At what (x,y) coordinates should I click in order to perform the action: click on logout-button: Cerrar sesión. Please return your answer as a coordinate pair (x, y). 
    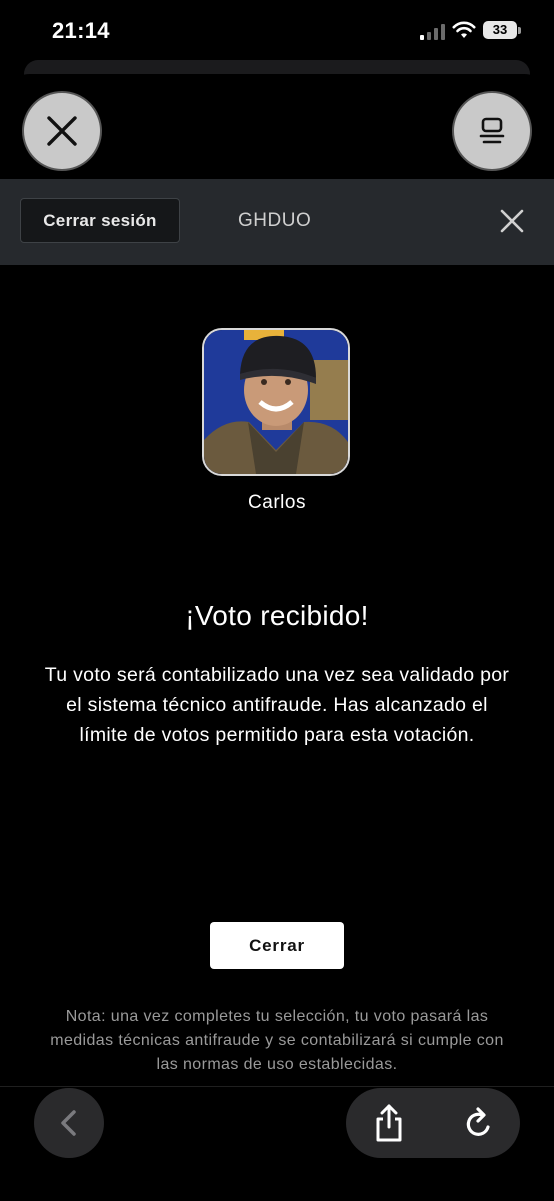
    Looking at the image, I should click on (100, 220).